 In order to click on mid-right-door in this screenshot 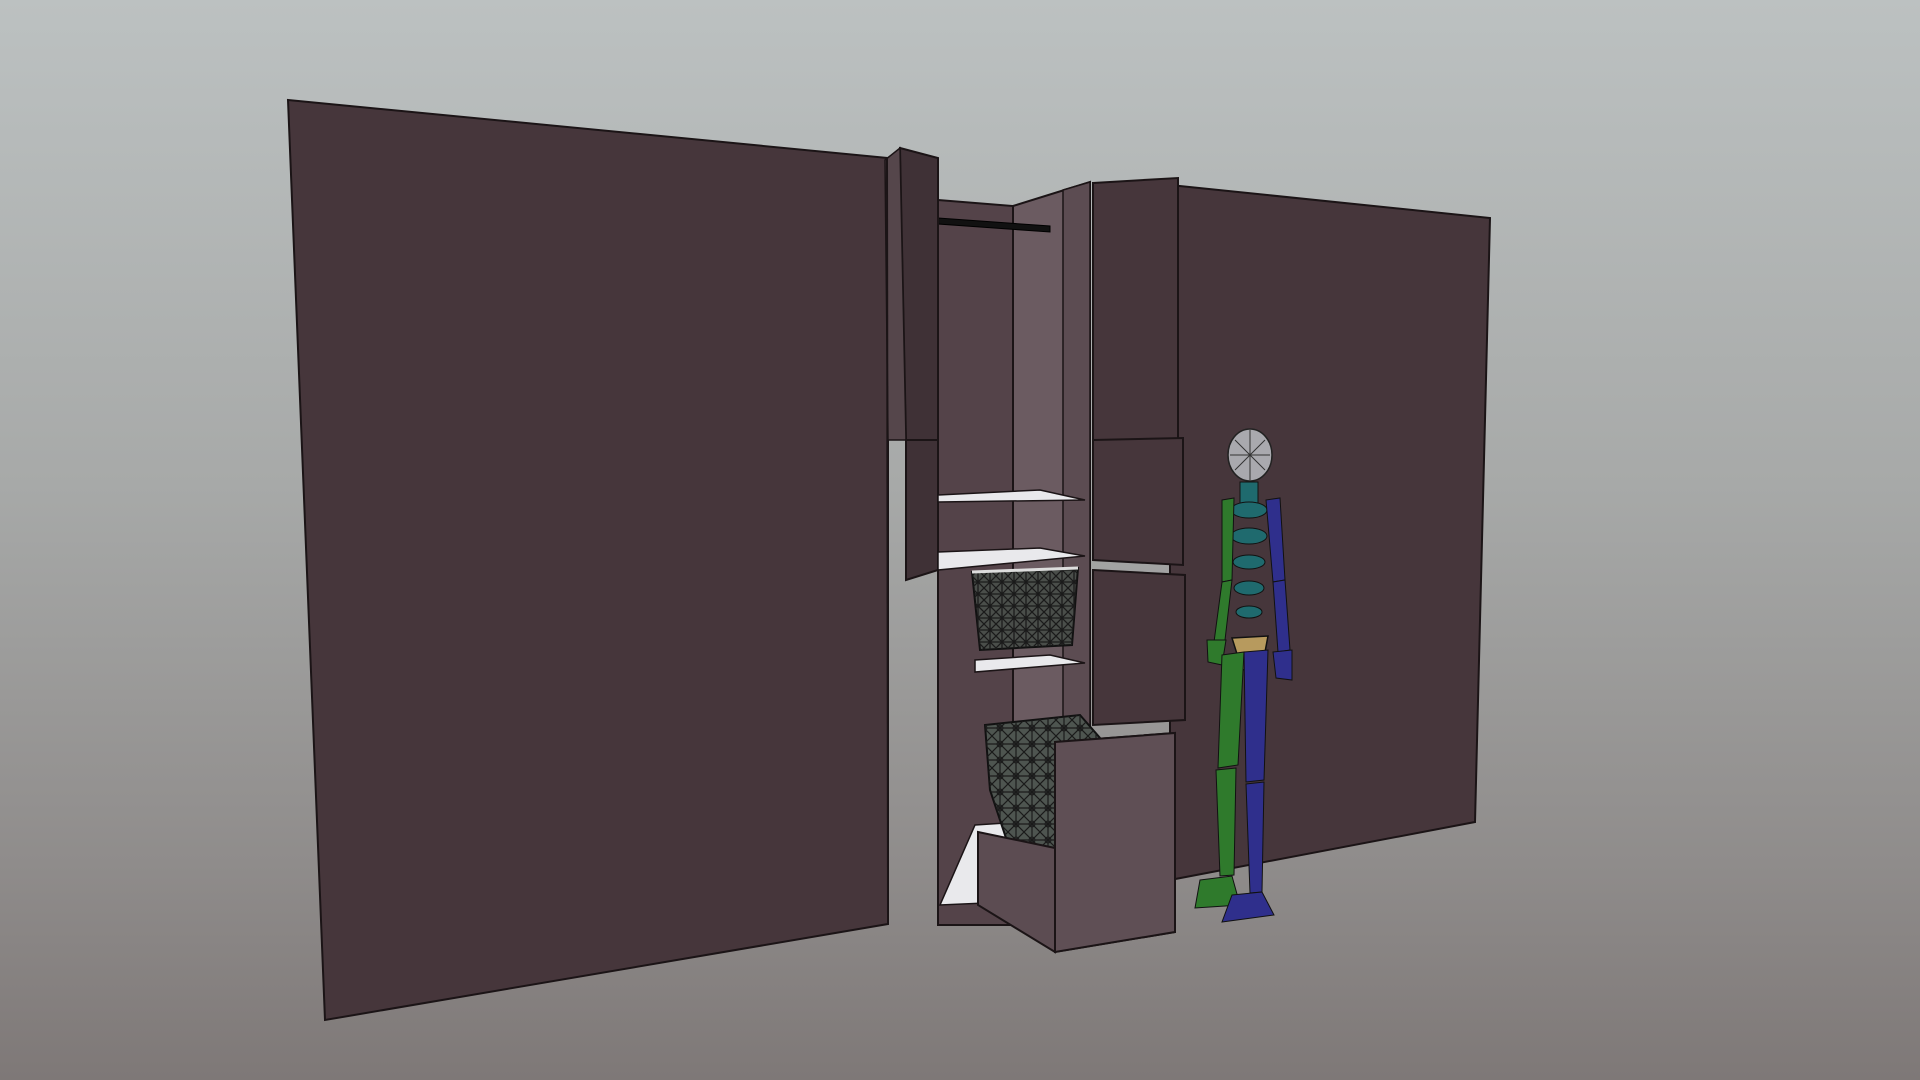, I will do `click(1138, 501)`.